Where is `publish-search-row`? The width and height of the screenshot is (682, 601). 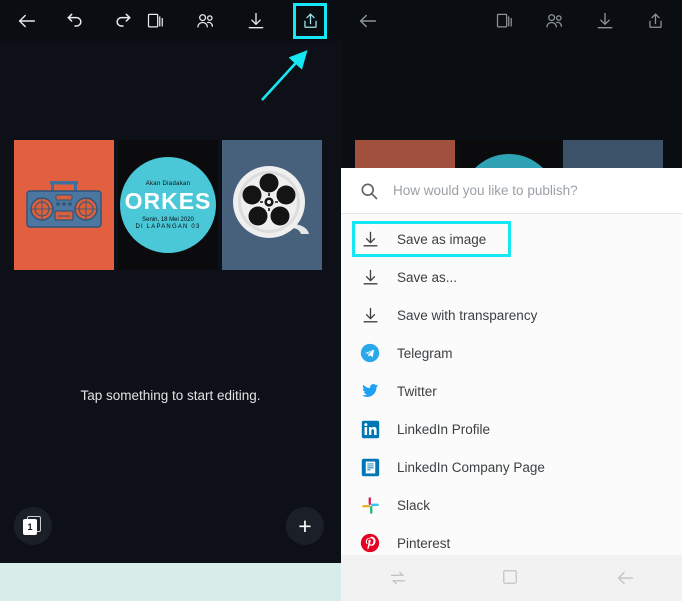 publish-search-row is located at coordinates (511, 191).